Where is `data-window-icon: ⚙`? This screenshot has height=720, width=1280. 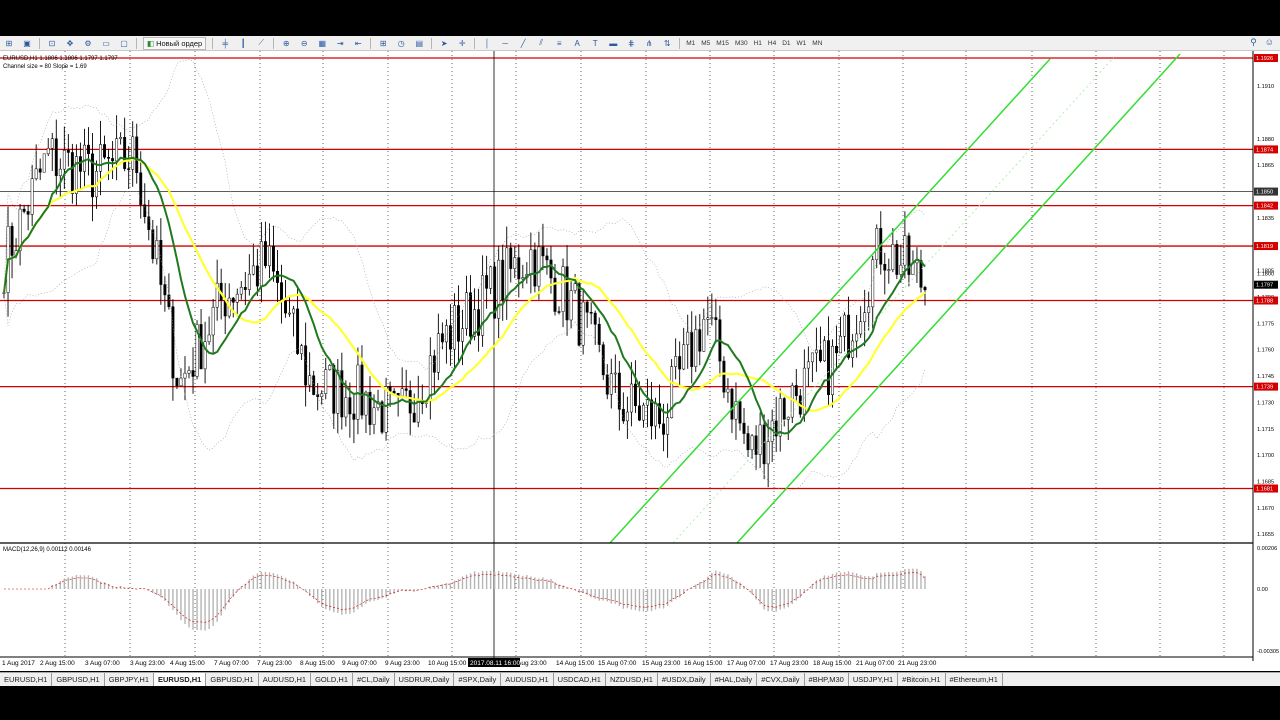
data-window-icon: ⚙ is located at coordinates (88, 43).